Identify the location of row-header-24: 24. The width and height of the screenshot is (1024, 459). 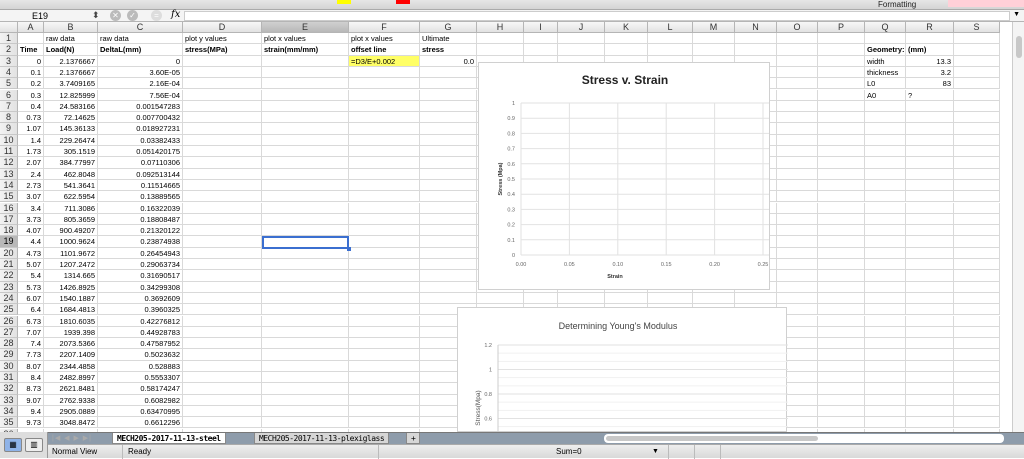
(9, 298).